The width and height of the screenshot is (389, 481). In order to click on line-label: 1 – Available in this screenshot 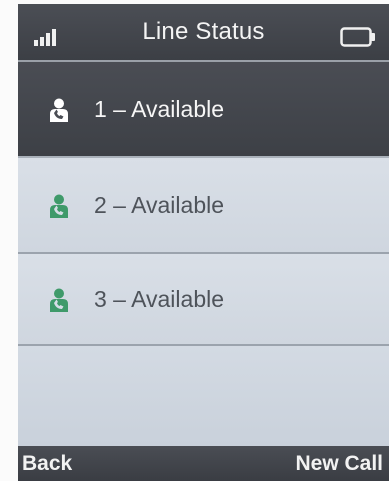, I will do `click(159, 109)`.